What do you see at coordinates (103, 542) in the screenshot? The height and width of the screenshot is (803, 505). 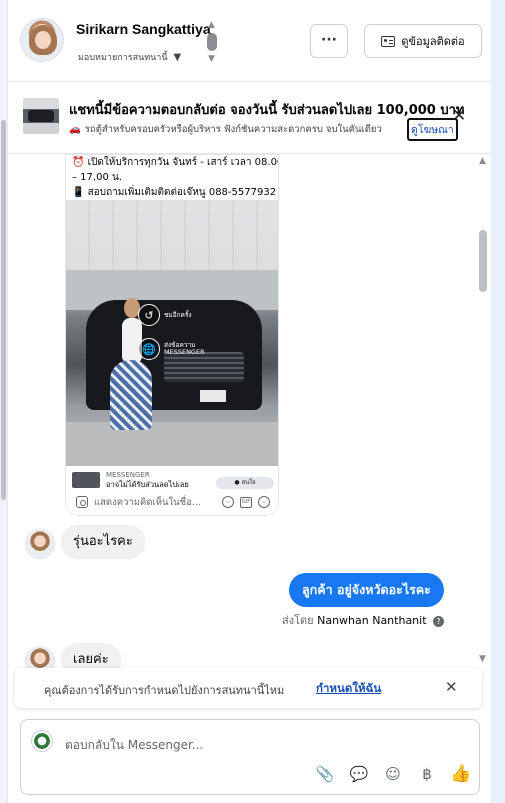 I see `incoming-message: รุ่นอะไรคะ` at bounding box center [103, 542].